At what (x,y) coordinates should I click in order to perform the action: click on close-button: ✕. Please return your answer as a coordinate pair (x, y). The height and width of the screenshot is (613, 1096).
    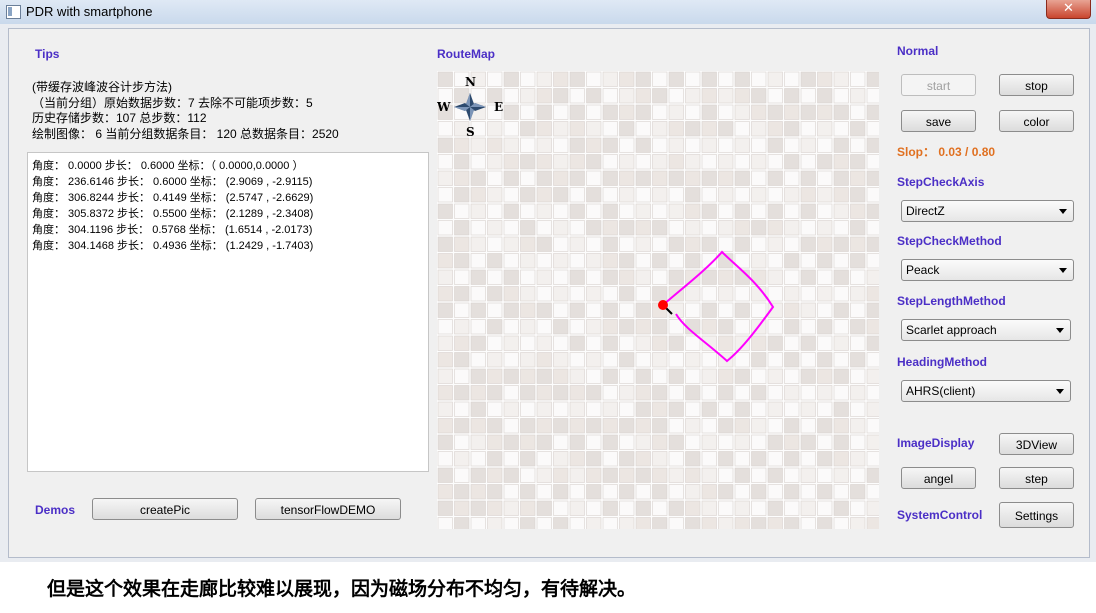
    Looking at the image, I should click on (1068, 9).